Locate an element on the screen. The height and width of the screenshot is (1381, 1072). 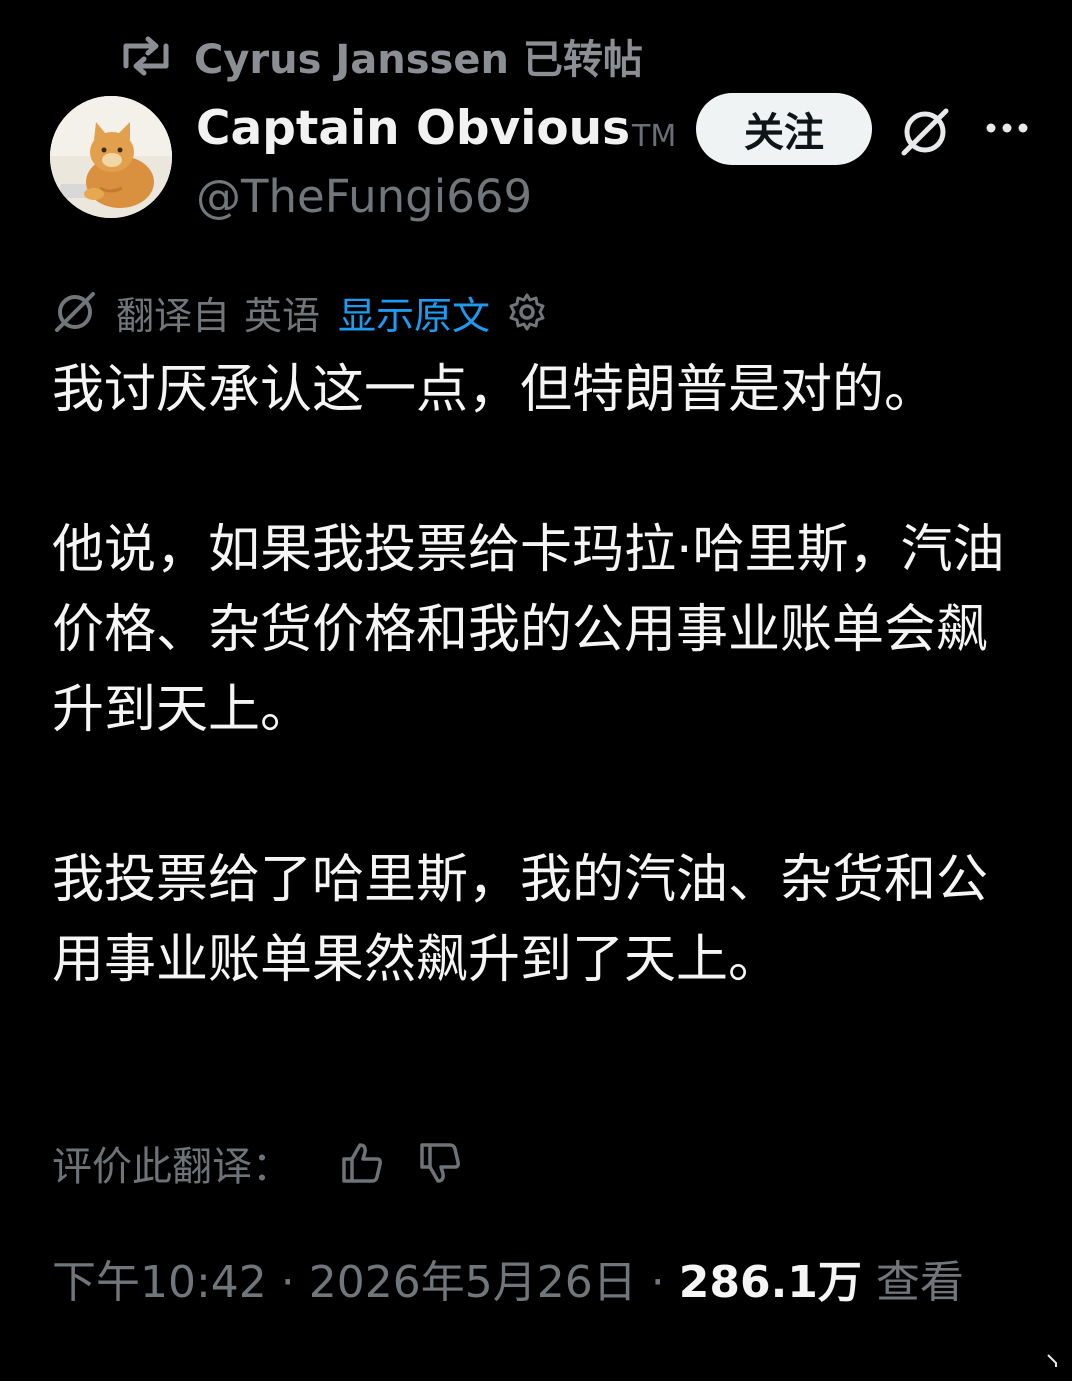
tweet-paragraph-3: 我投票给了哈里斯，我的汽油、杂货和公用事业账单果然飙升到了天上。 is located at coordinates (520, 920).